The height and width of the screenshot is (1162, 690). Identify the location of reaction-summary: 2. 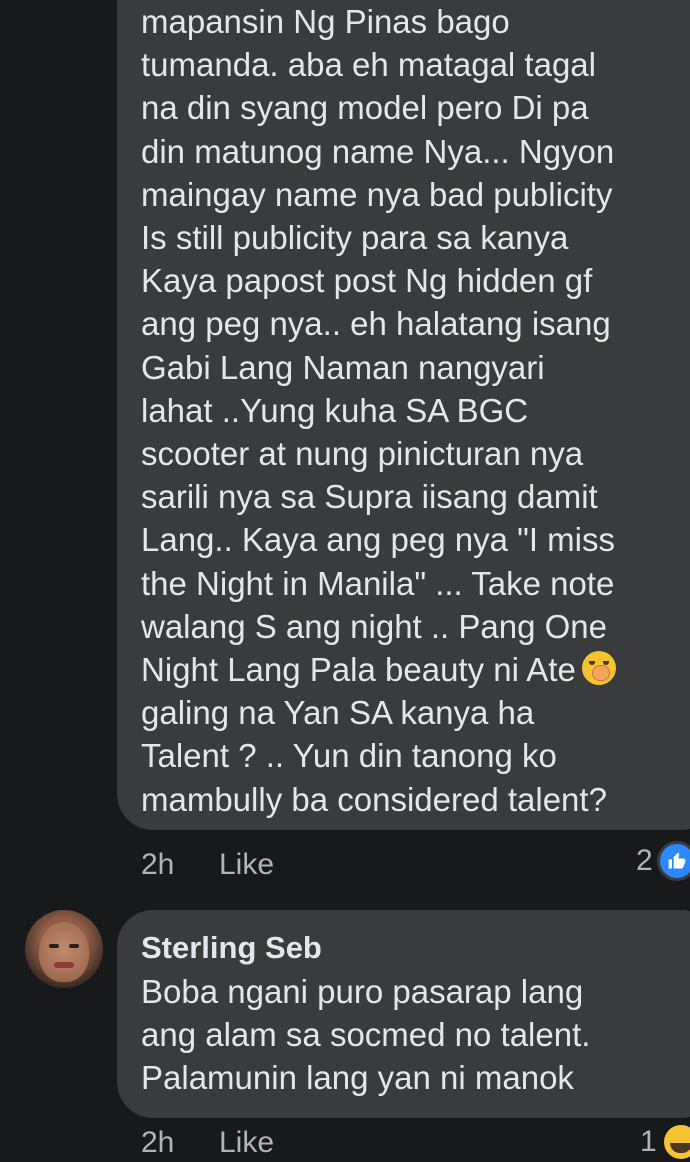
(663, 861).